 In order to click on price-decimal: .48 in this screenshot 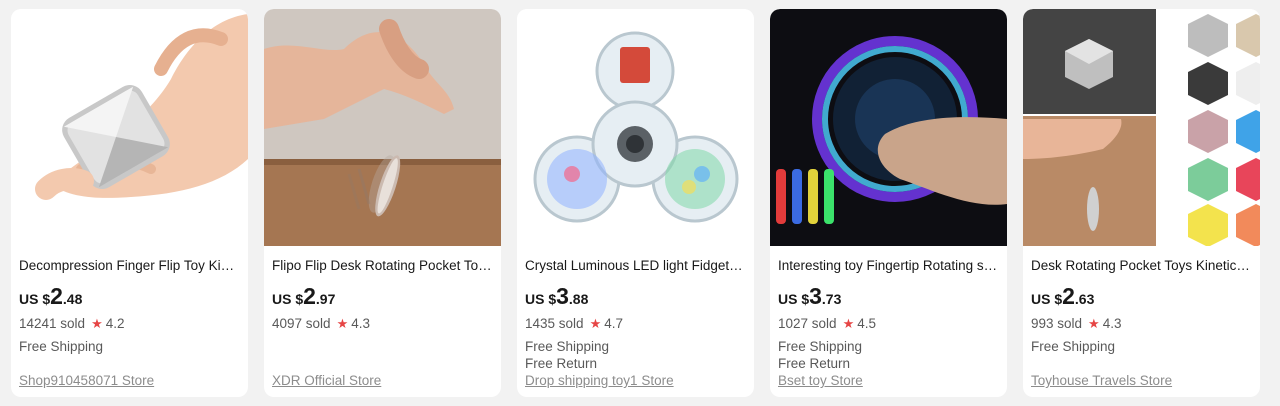, I will do `click(72, 299)`.